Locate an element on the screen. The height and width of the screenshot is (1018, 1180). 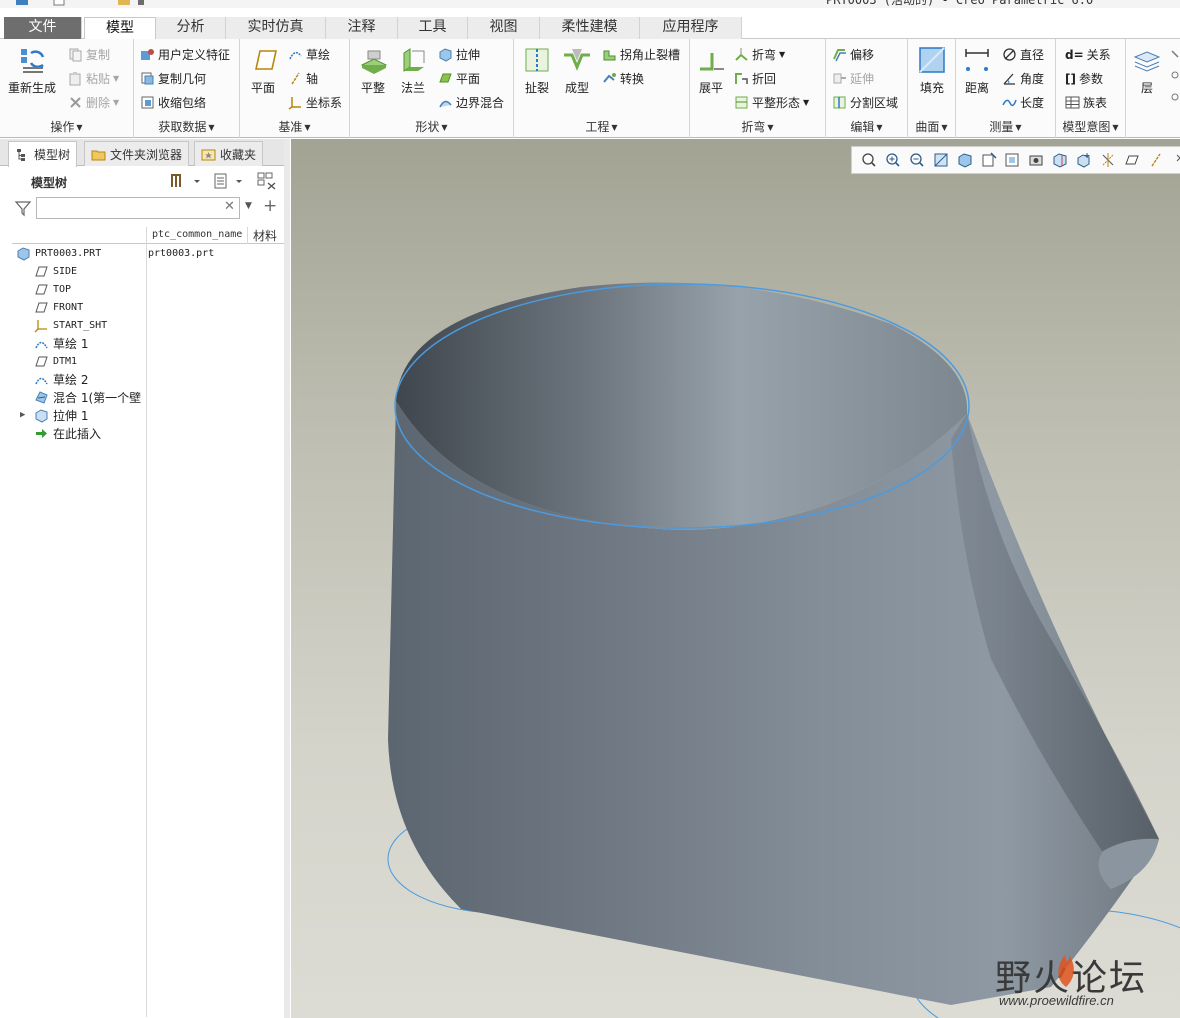
tree-item-front: FRONT is located at coordinates (58, 307).